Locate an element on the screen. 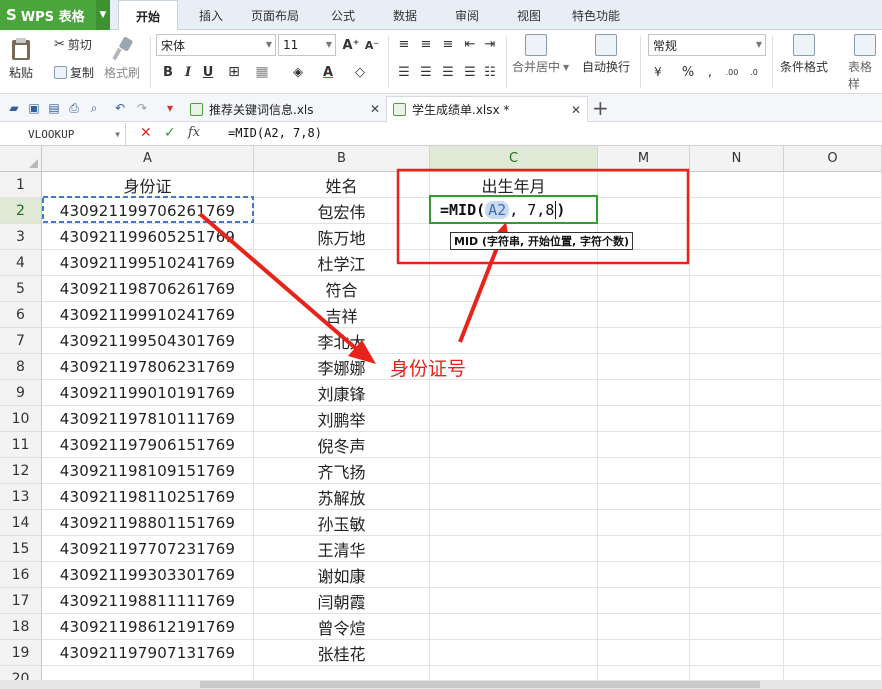 The height and width of the screenshot is (689, 882). name-cell: 曾令煊 is located at coordinates (342, 627).